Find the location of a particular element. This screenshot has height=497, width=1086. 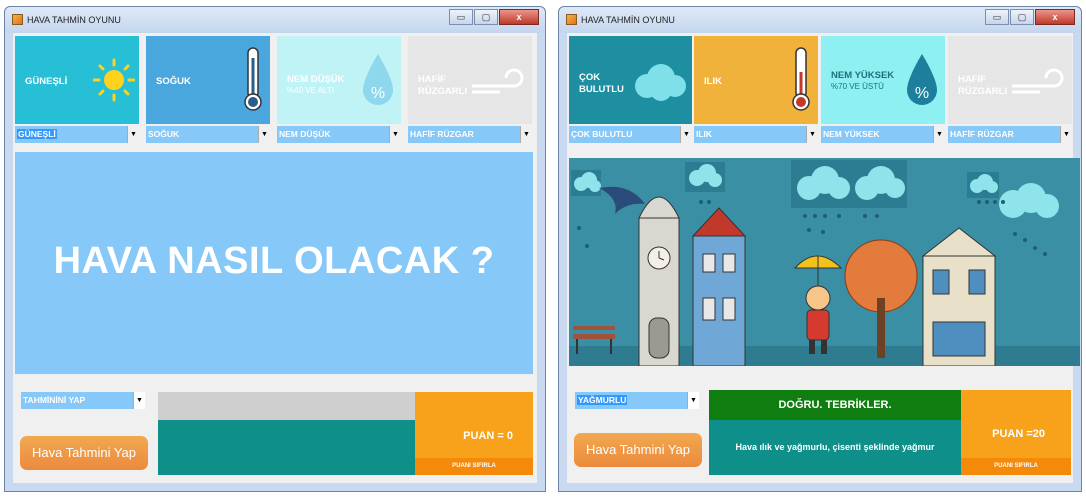

tile-label: GÜNEŞLİ is located at coordinates (46, 81).